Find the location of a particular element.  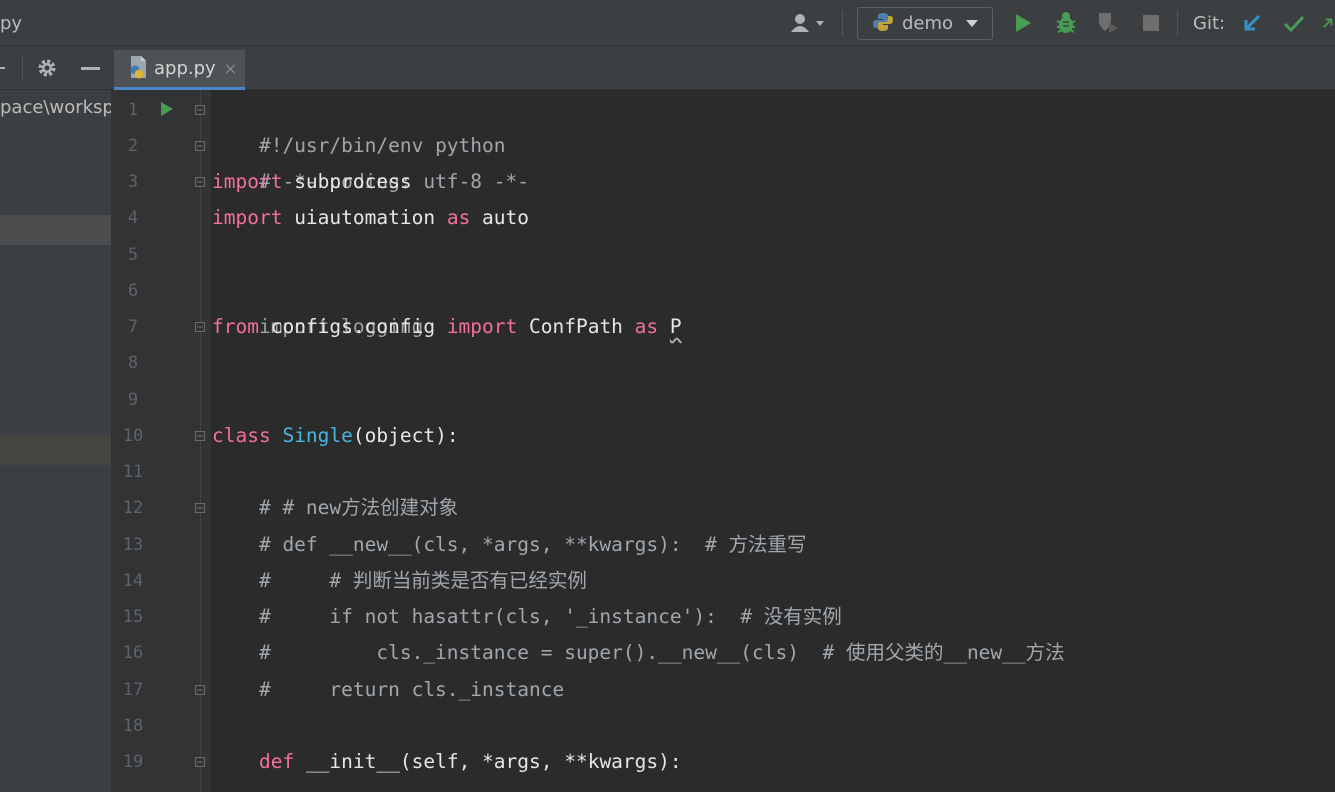

git-push-icon is located at coordinates (1328, 23).